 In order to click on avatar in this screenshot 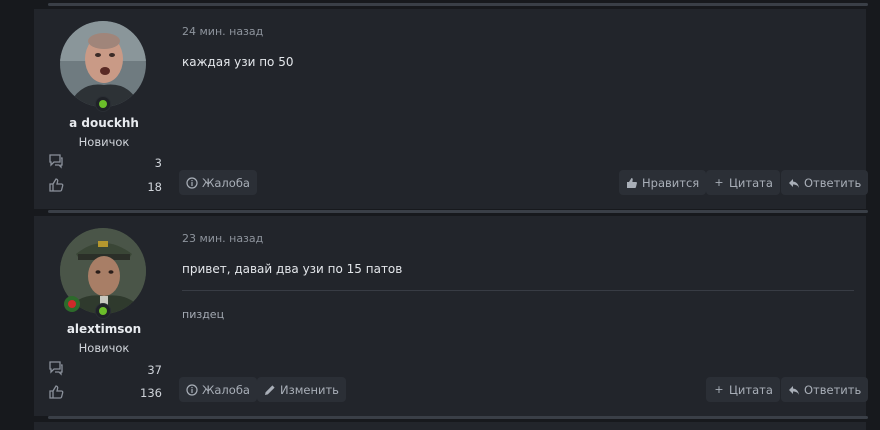, I will do `click(103, 64)`.